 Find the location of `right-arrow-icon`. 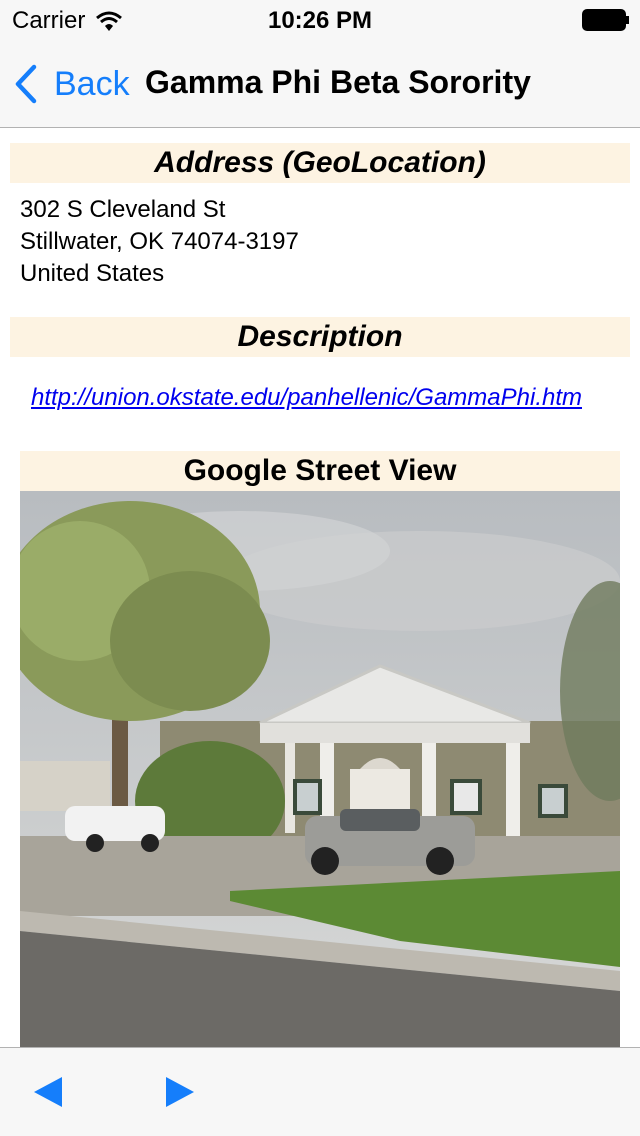

right-arrow-icon is located at coordinates (180, 1092).